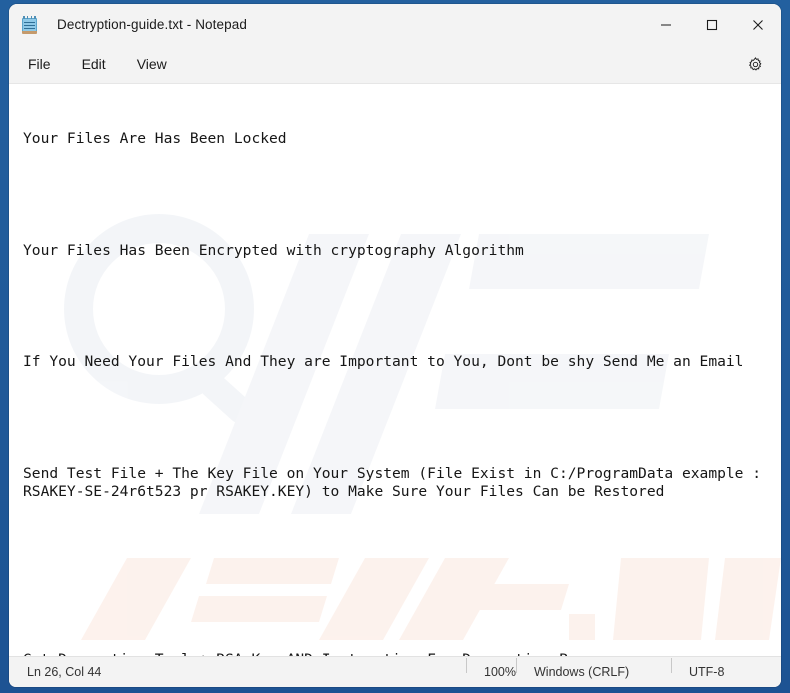 The image size is (790, 693). Describe the element at coordinates (152, 24) in the screenshot. I see `window-title: Dectryption-guide.txt - Notepad` at that location.